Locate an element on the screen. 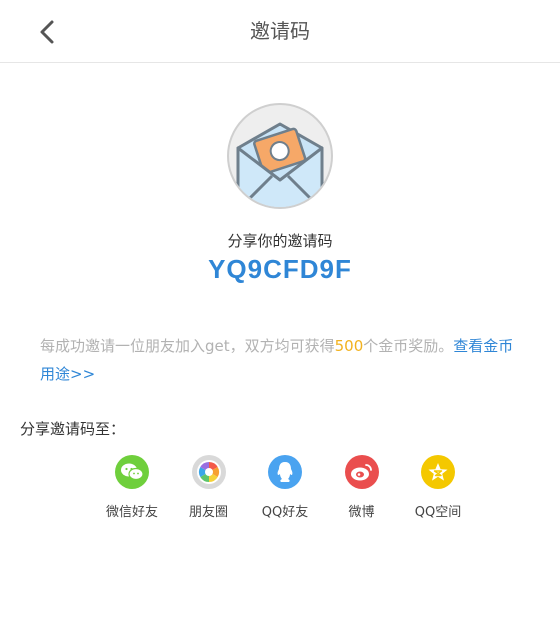  share-qq-button: QQ好友 is located at coordinates (285, 490).